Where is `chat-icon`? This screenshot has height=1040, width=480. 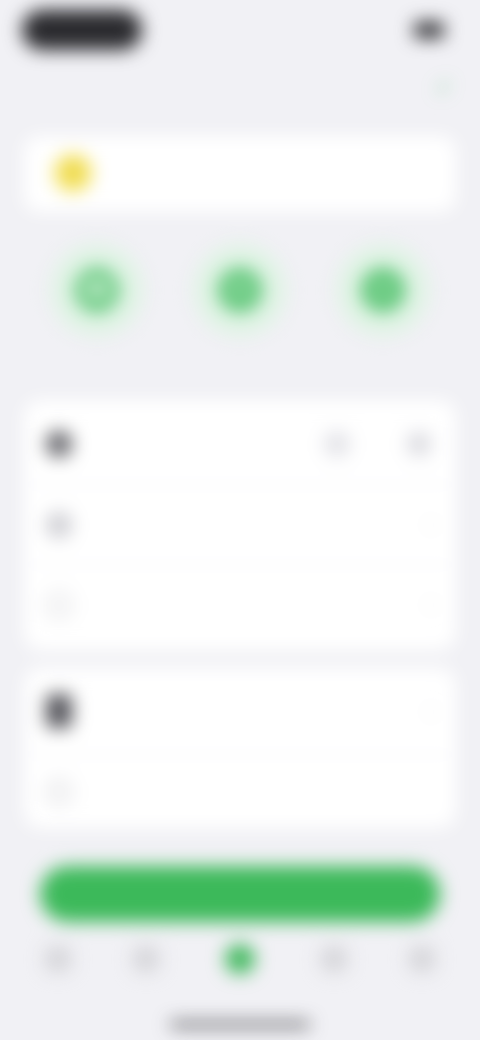
chat-icon is located at coordinates (334, 959).